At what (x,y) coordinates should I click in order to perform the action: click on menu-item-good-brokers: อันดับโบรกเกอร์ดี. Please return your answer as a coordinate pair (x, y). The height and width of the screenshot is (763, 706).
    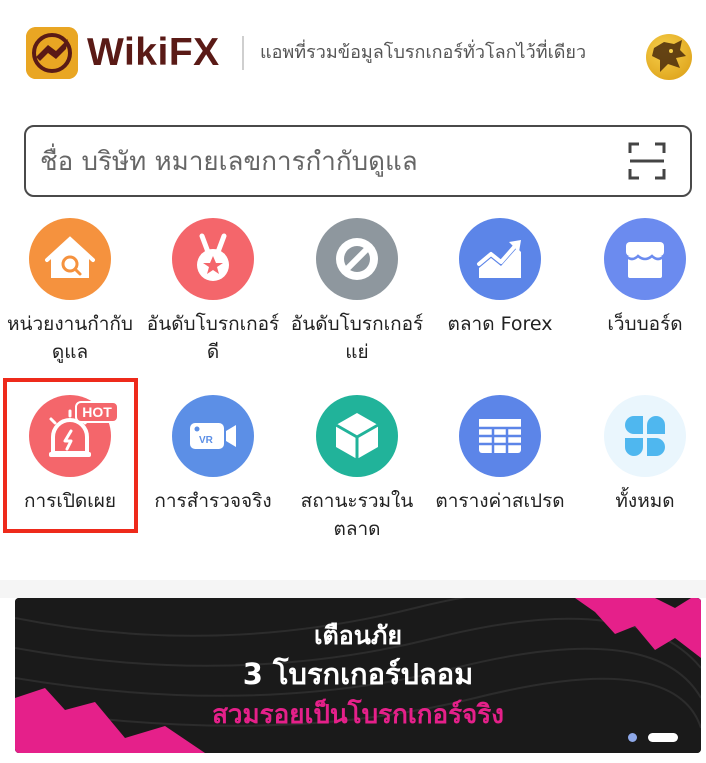
    Looking at the image, I should click on (213, 292).